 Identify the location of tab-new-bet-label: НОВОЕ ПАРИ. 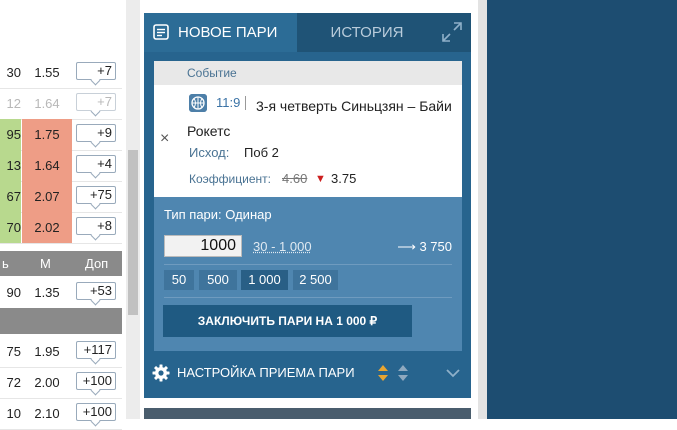
(227, 32).